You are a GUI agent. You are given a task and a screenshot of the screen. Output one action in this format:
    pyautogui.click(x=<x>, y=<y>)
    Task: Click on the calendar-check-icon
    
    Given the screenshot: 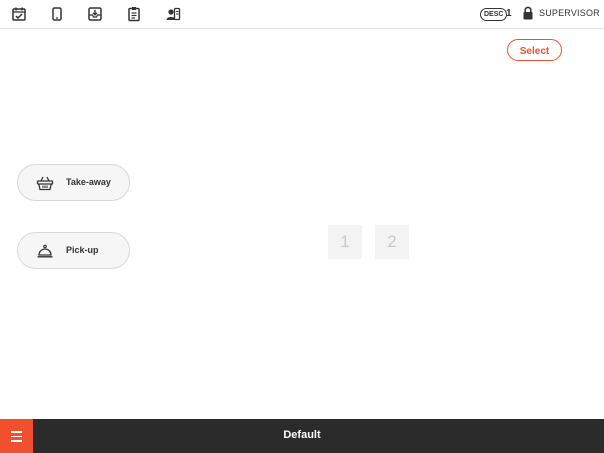 What is the action you would take?
    pyautogui.click(x=19, y=14)
    